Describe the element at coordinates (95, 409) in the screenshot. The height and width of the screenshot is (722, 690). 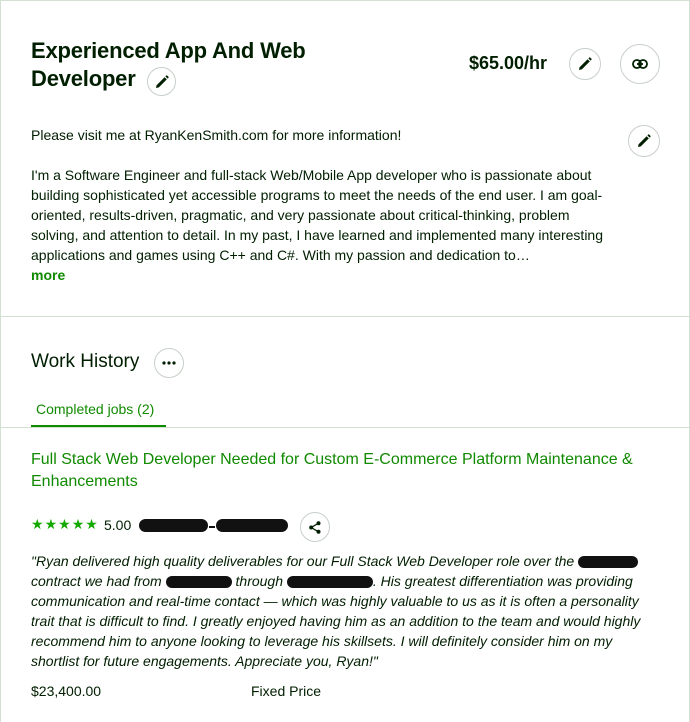
I see `tab-completed-jobs: Completed jobs (2)` at that location.